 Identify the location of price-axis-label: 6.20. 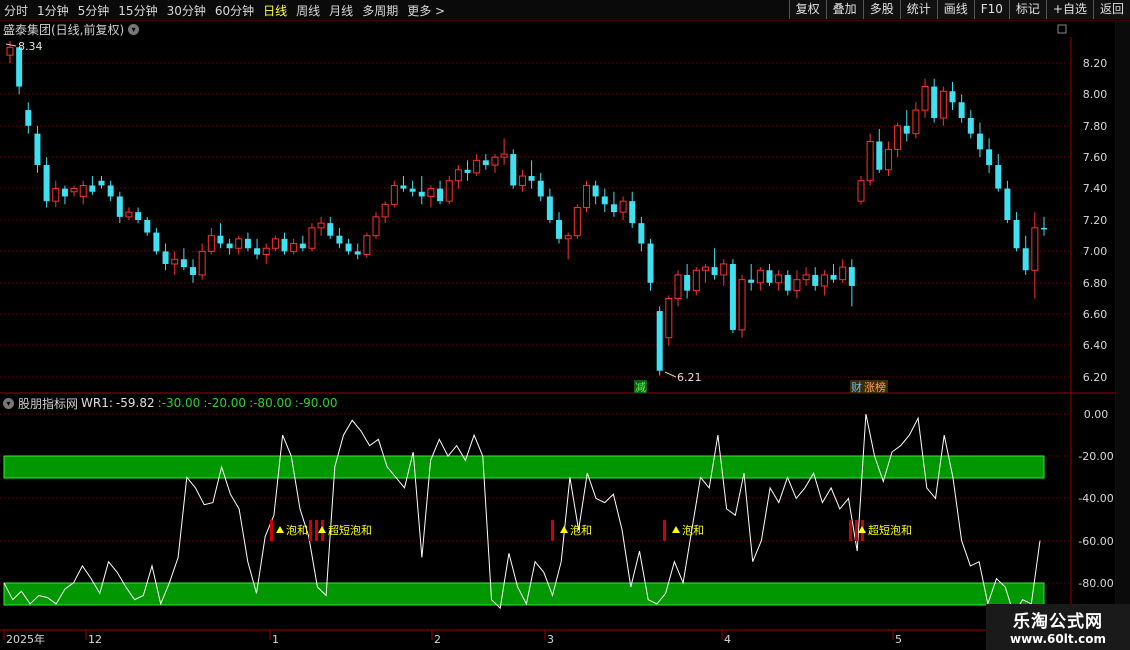
(1095, 377).